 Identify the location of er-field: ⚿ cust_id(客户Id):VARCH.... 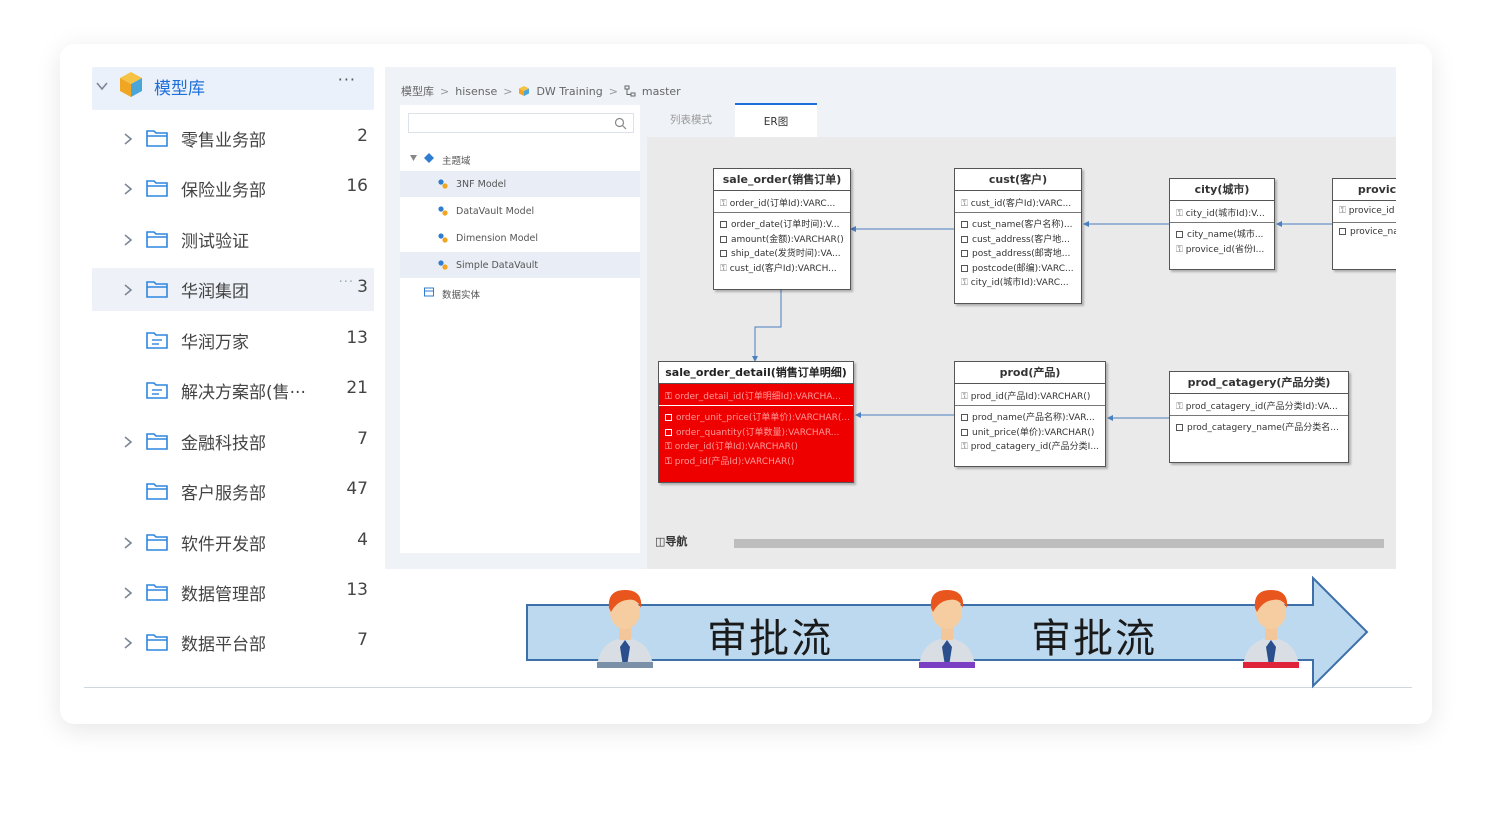
(785, 268).